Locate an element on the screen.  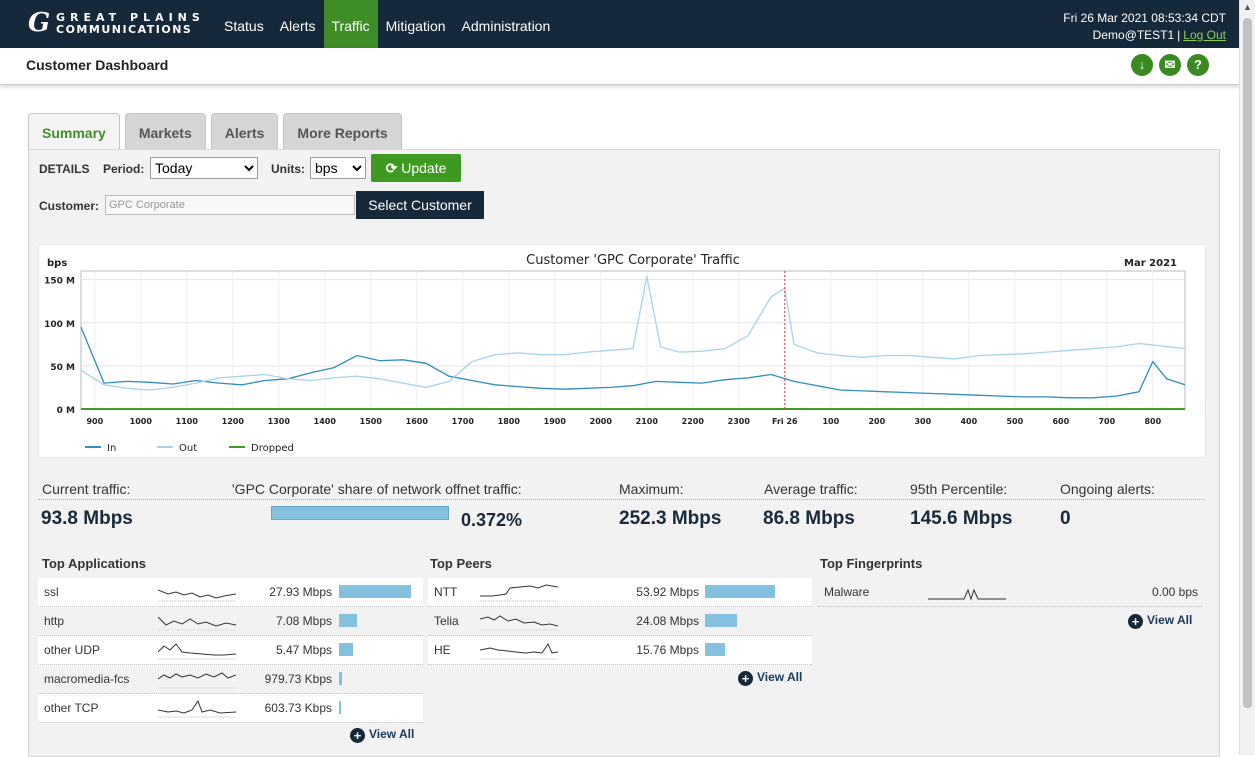
x-tick-label: 2100 is located at coordinates (647, 421).